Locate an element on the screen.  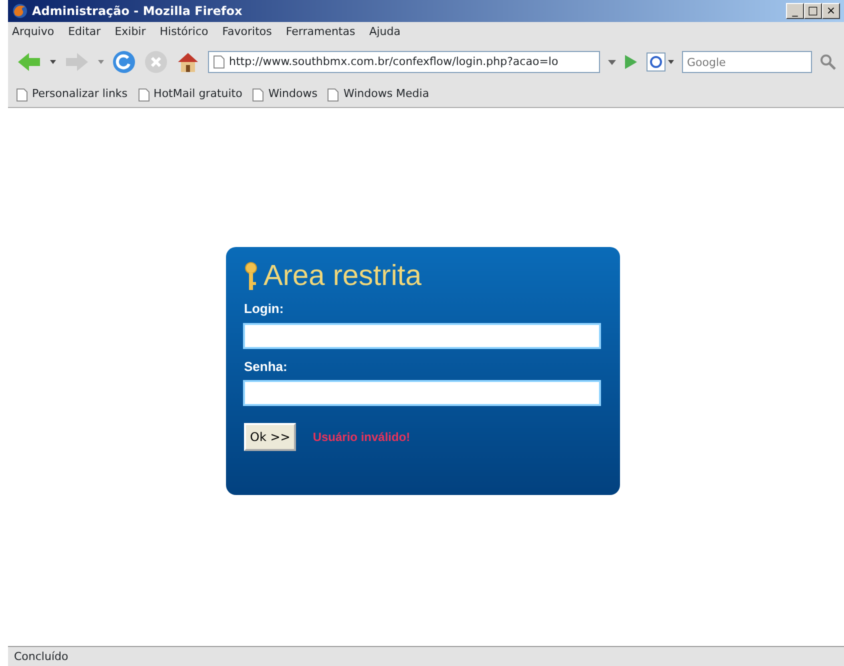
address-bar: http://www.southbmx.com.br/confexflow/login.php?acao=lo is located at coordinates (404, 62).